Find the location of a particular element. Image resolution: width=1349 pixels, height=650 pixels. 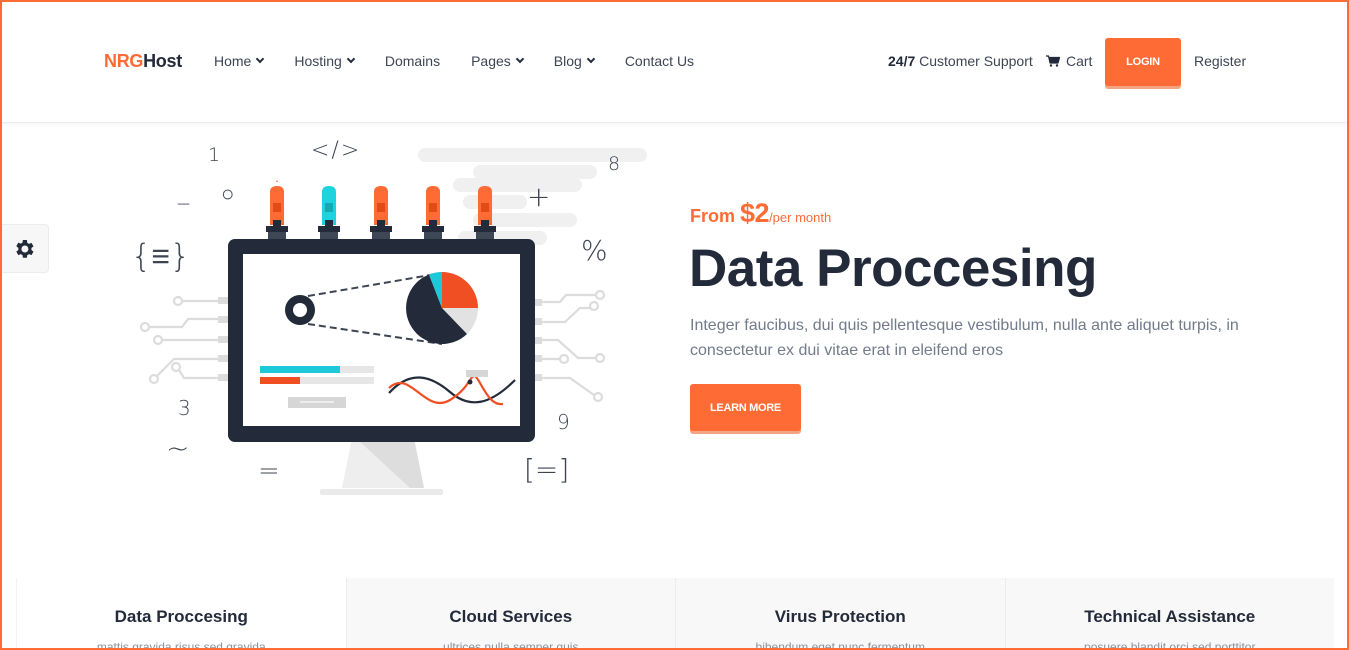

customer-support: 24/7 Customer Support is located at coordinates (960, 61).